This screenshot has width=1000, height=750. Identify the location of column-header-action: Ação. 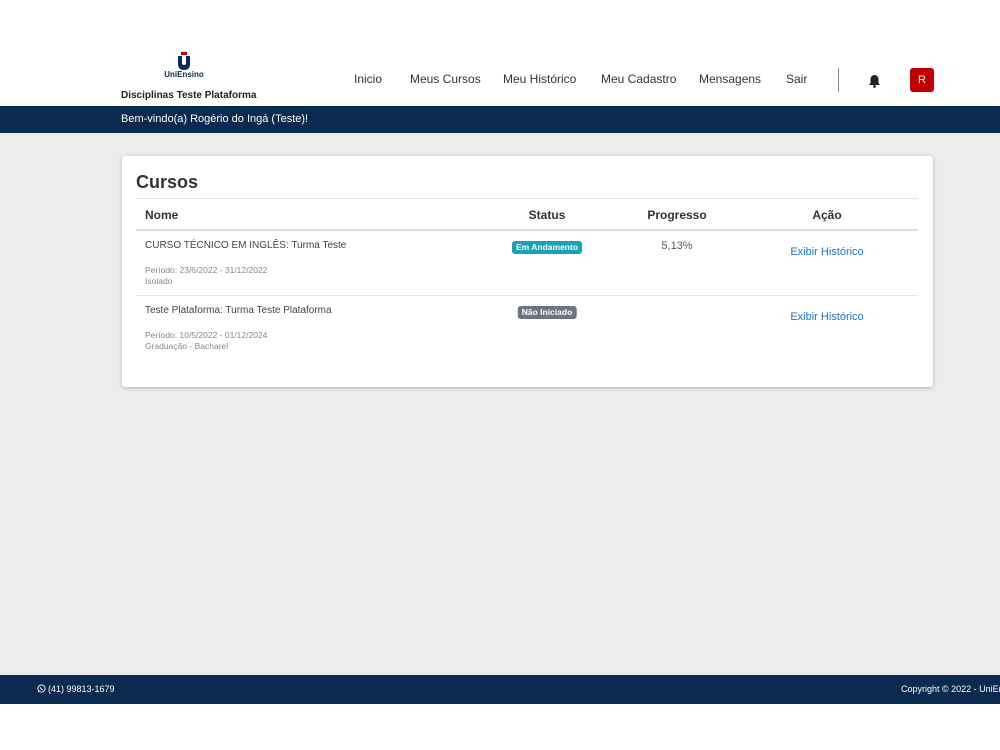
(827, 215).